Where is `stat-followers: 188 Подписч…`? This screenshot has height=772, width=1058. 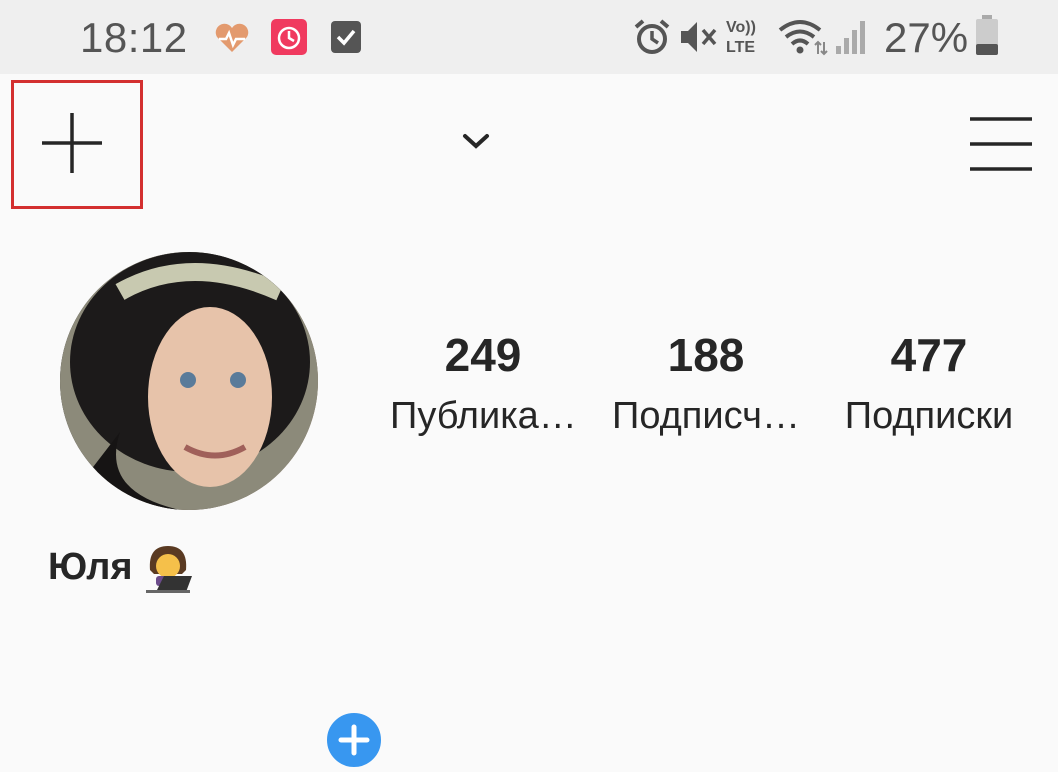 stat-followers: 188 Подписч… is located at coordinates (706, 384).